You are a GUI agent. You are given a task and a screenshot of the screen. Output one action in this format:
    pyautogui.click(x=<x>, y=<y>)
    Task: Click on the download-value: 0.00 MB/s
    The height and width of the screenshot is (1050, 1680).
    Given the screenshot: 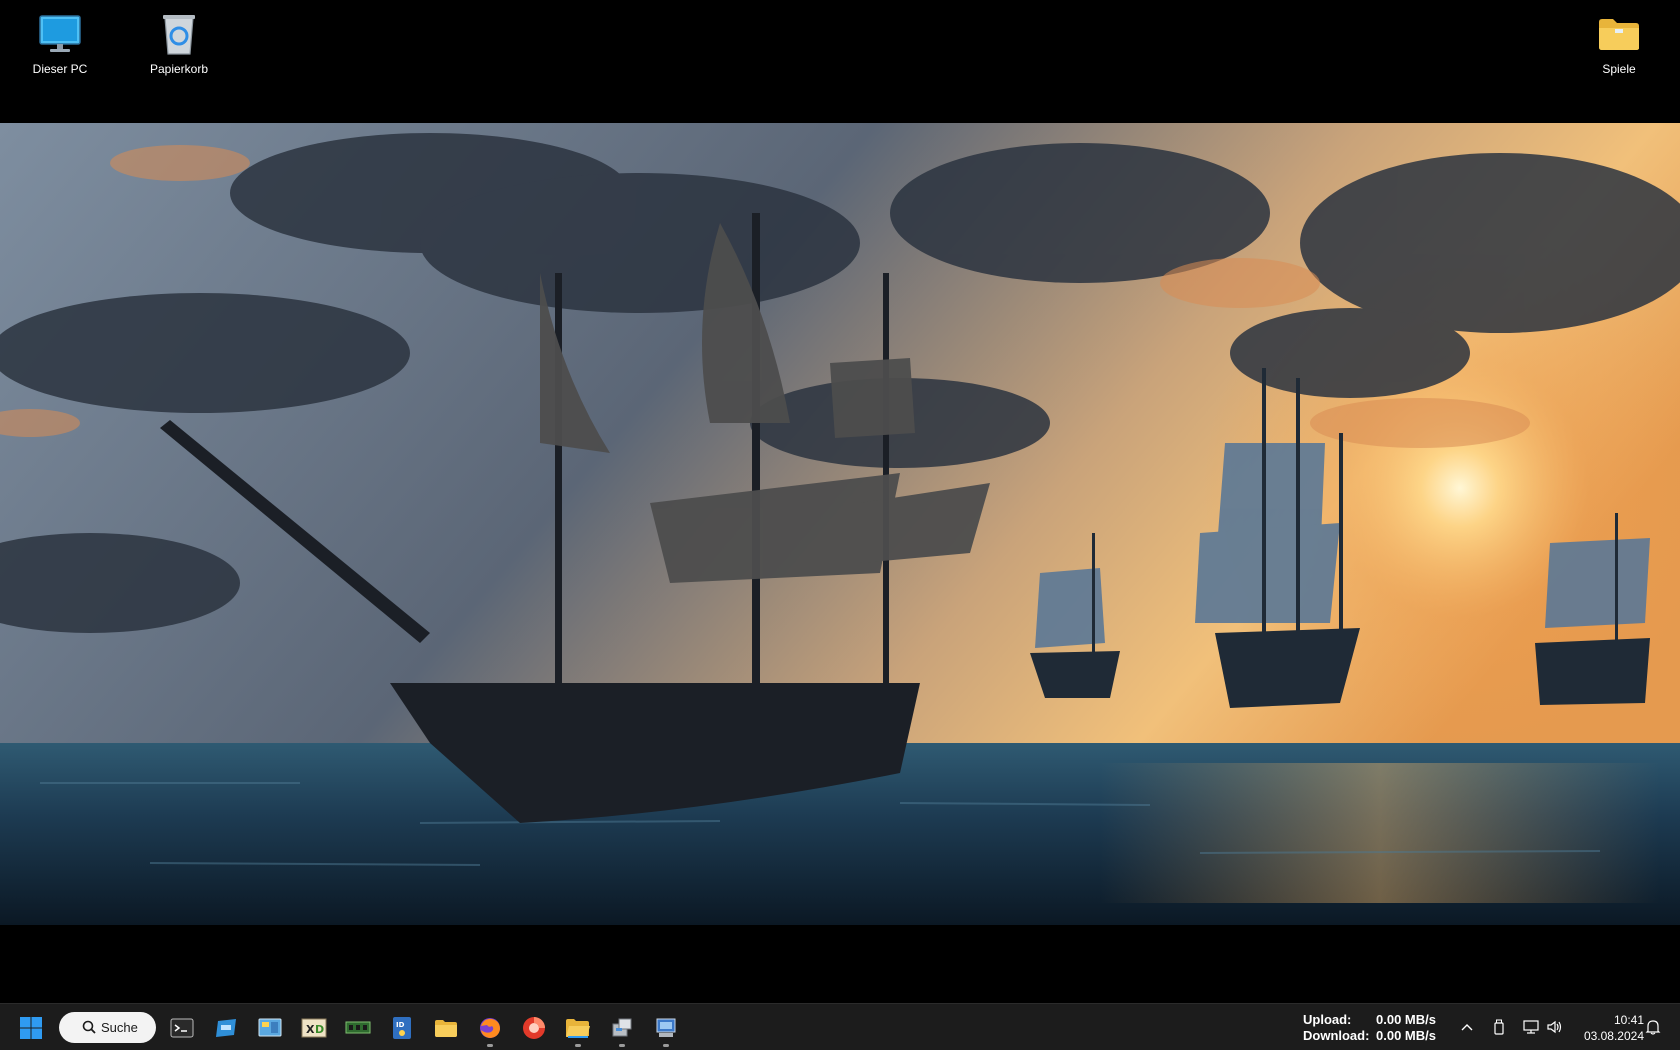 What is the action you would take?
    pyautogui.click(x=1406, y=1035)
    